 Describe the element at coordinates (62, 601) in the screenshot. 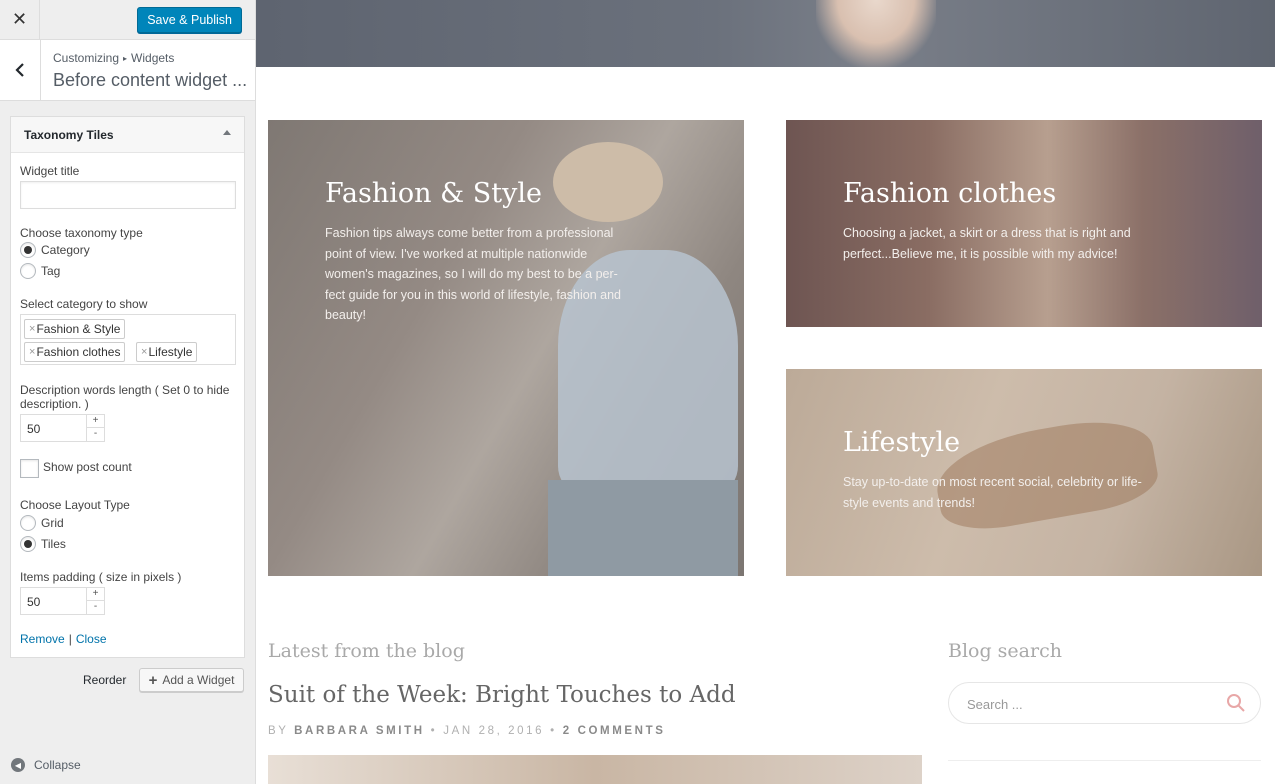

I see `items-padding-input: 50 + -` at that location.